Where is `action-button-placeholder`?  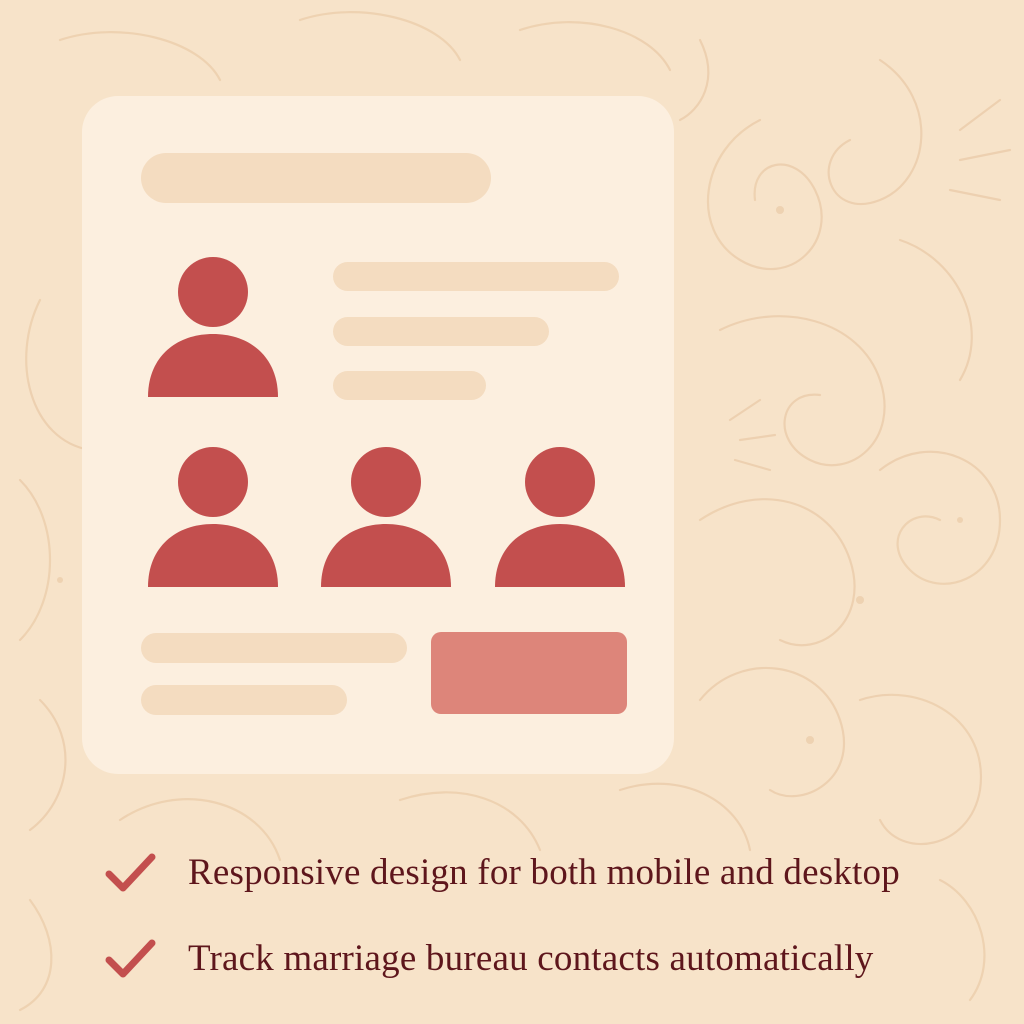
action-button-placeholder is located at coordinates (529, 673).